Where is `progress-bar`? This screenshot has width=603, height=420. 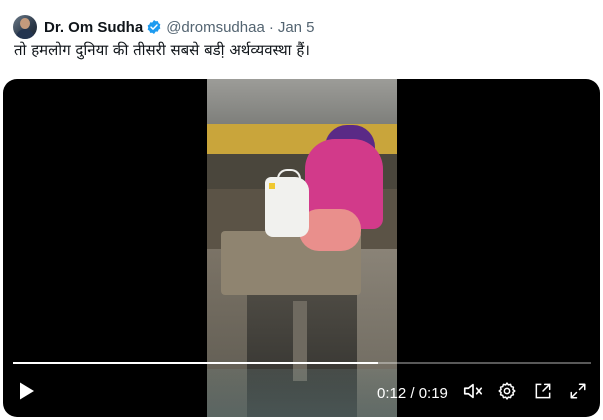
progress-bar is located at coordinates (302, 363).